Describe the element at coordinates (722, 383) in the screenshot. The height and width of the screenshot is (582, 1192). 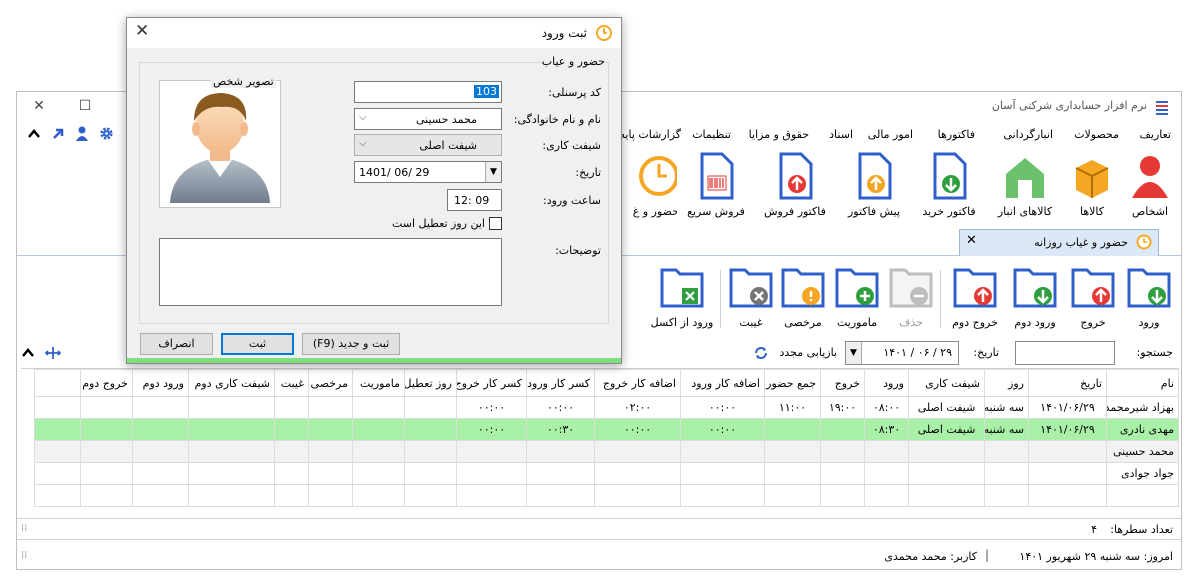
I see `col-overtime-entry: اضافه کار ورود` at that location.